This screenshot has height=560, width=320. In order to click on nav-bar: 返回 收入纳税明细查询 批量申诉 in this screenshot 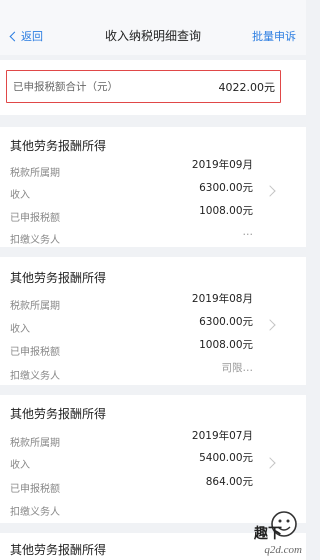, I will do `click(153, 27)`.